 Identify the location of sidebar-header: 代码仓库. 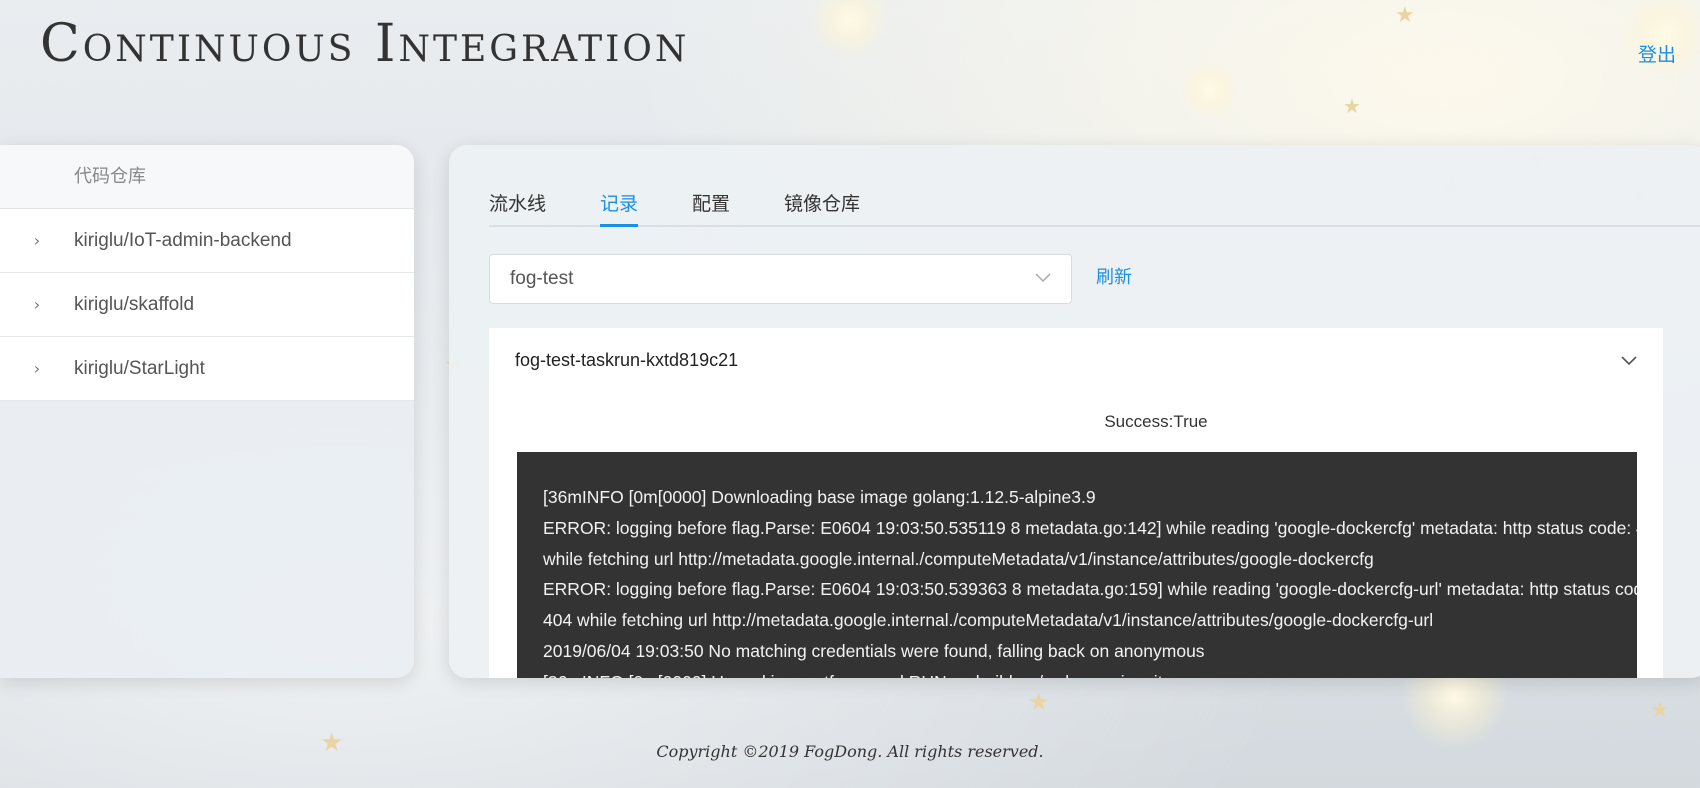
(207, 177).